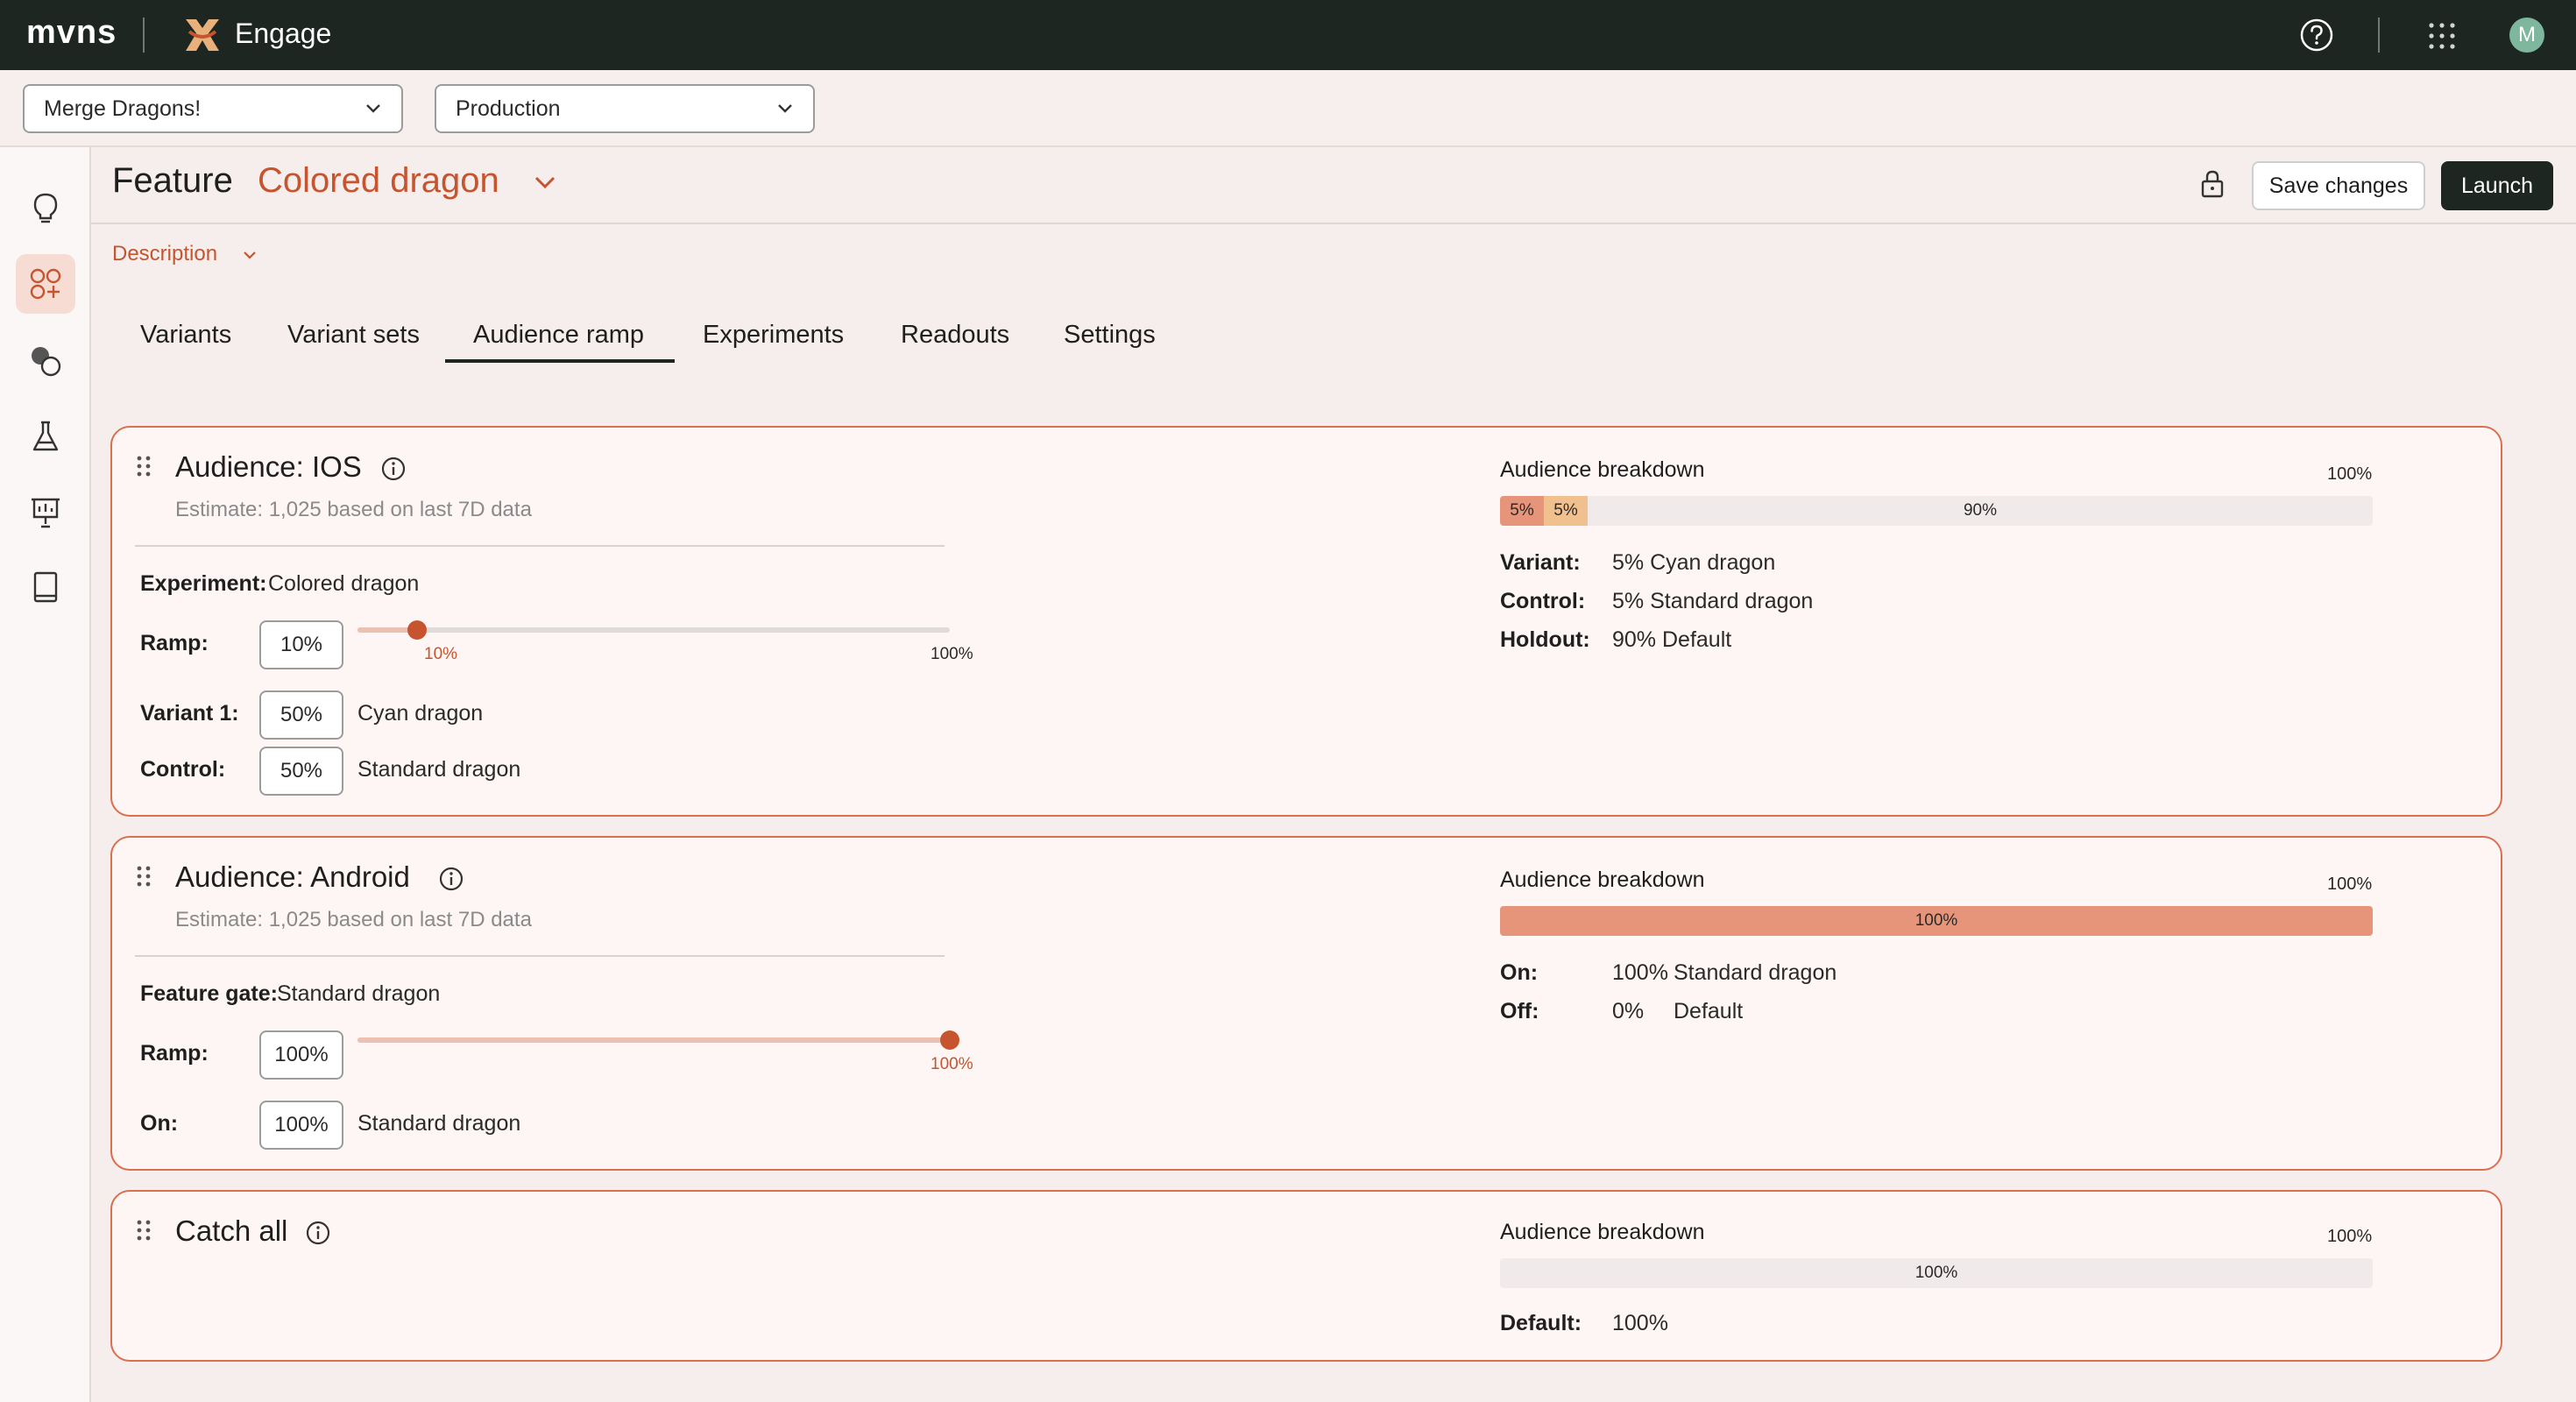 This screenshot has height=1402, width=2576. I want to click on ramp-slider-value: 10%, so click(441, 654).